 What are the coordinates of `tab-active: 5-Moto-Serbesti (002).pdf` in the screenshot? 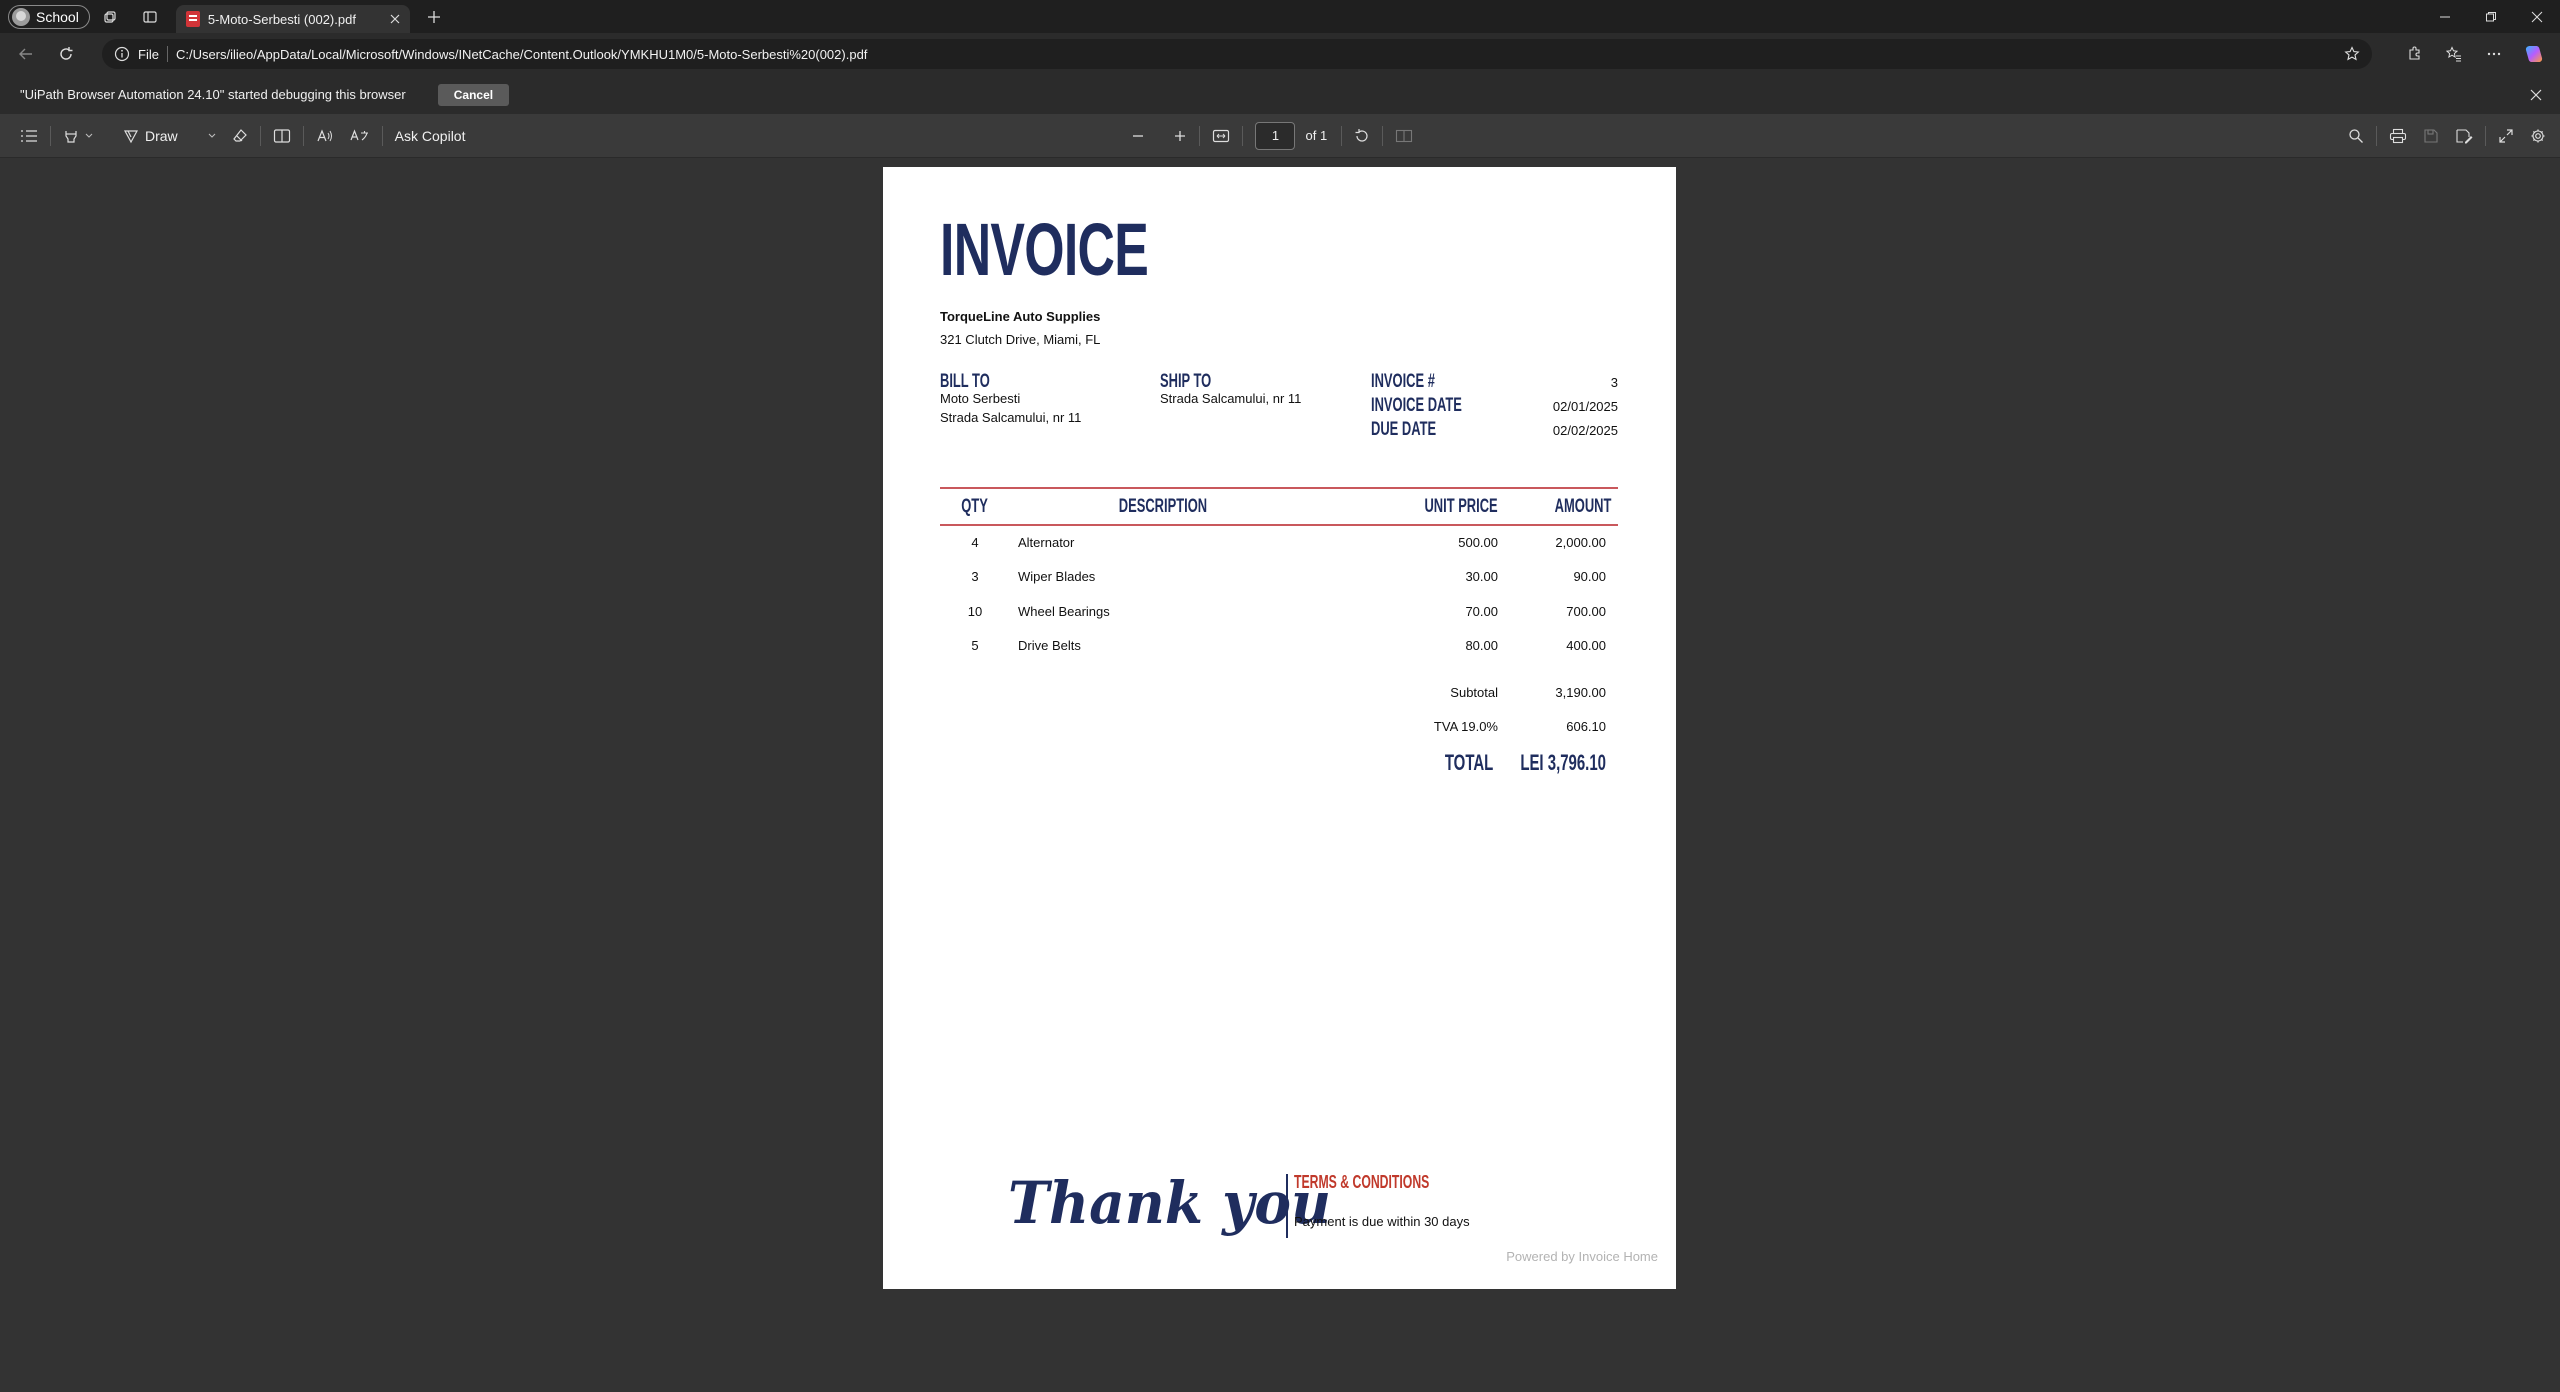 It's located at (292, 19).